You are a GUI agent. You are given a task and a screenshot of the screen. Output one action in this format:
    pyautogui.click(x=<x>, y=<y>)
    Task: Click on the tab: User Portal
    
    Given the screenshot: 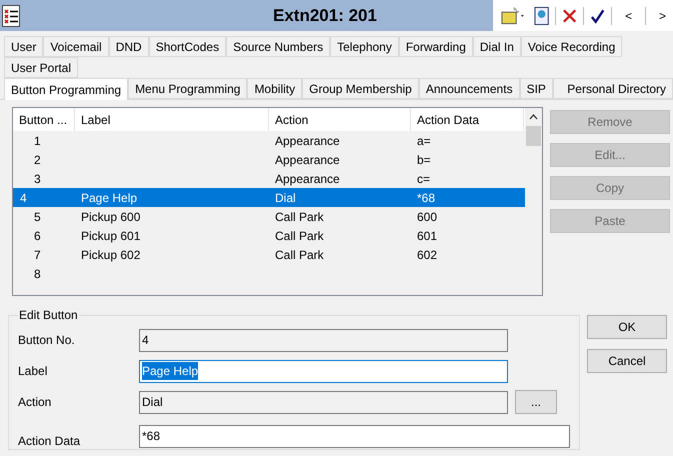 What is the action you would take?
    pyautogui.click(x=41, y=67)
    